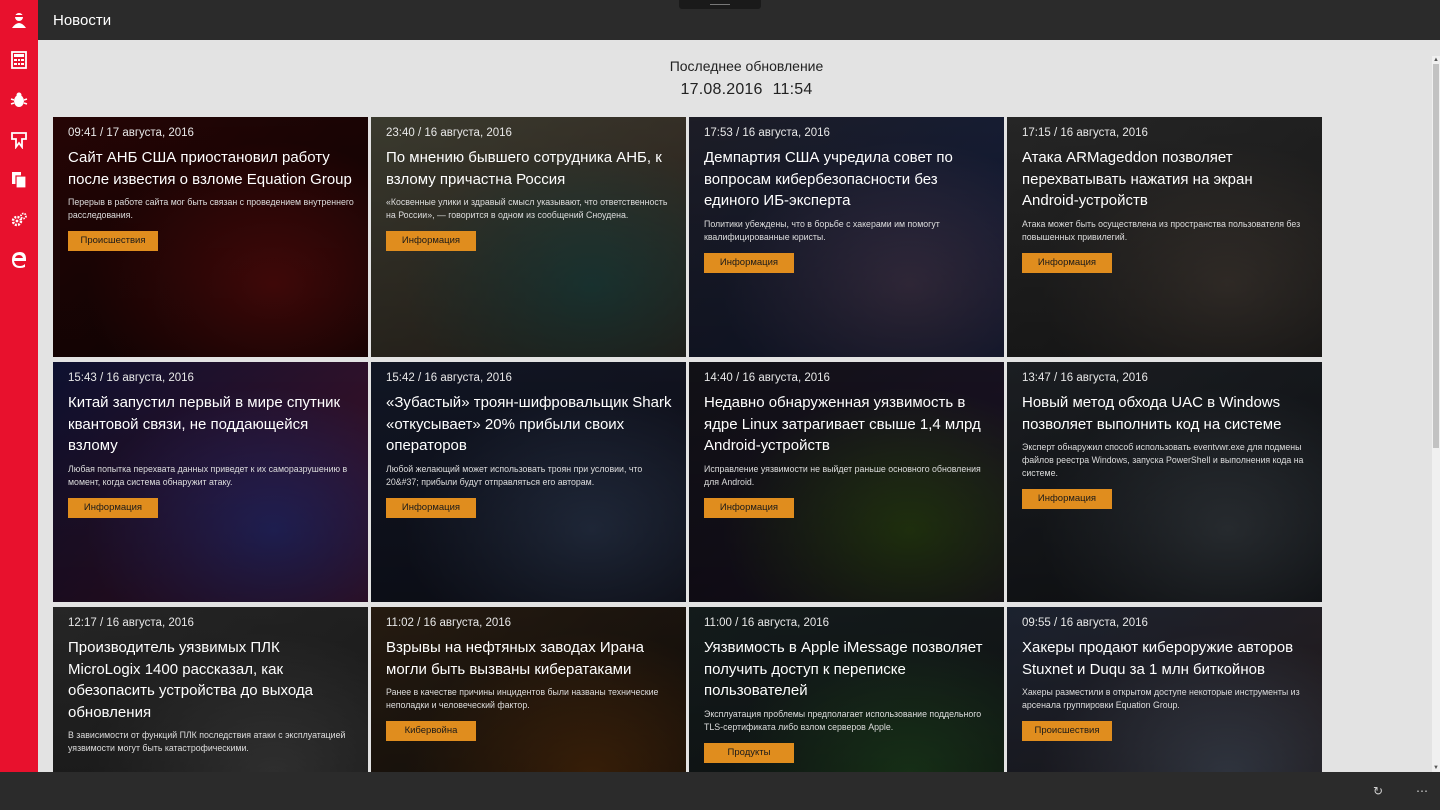 The height and width of the screenshot is (810, 1440). Describe the element at coordinates (720, 791) in the screenshot. I see `app-bar: ↻ ⋯` at that location.